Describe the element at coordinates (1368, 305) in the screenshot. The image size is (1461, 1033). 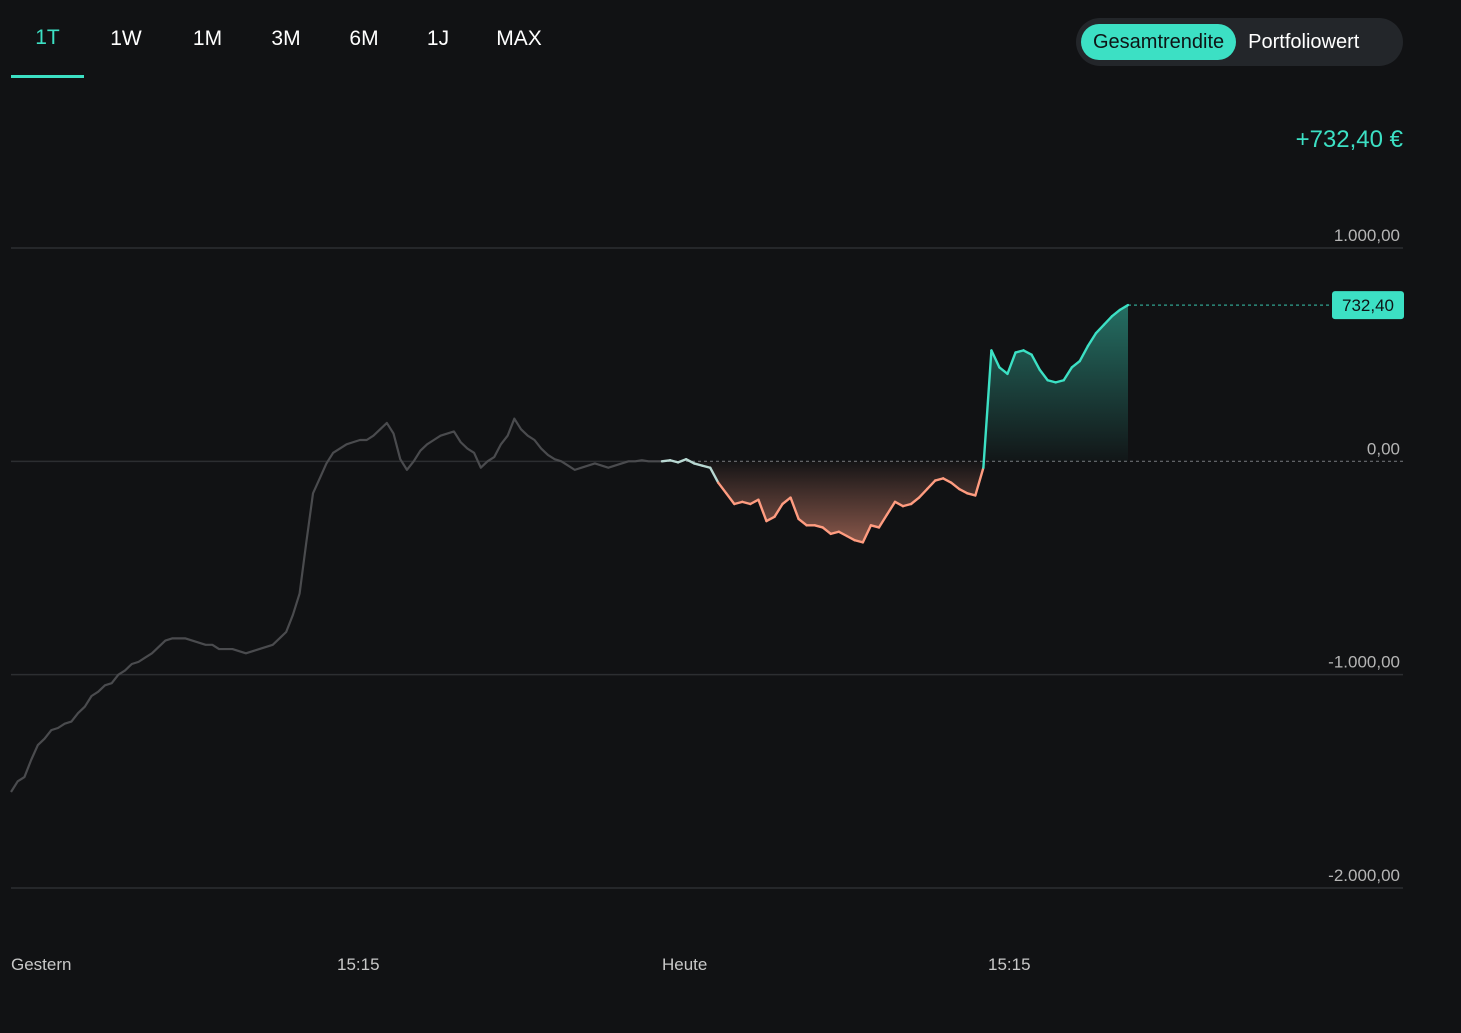
I see `last-value-label: 732,40` at that location.